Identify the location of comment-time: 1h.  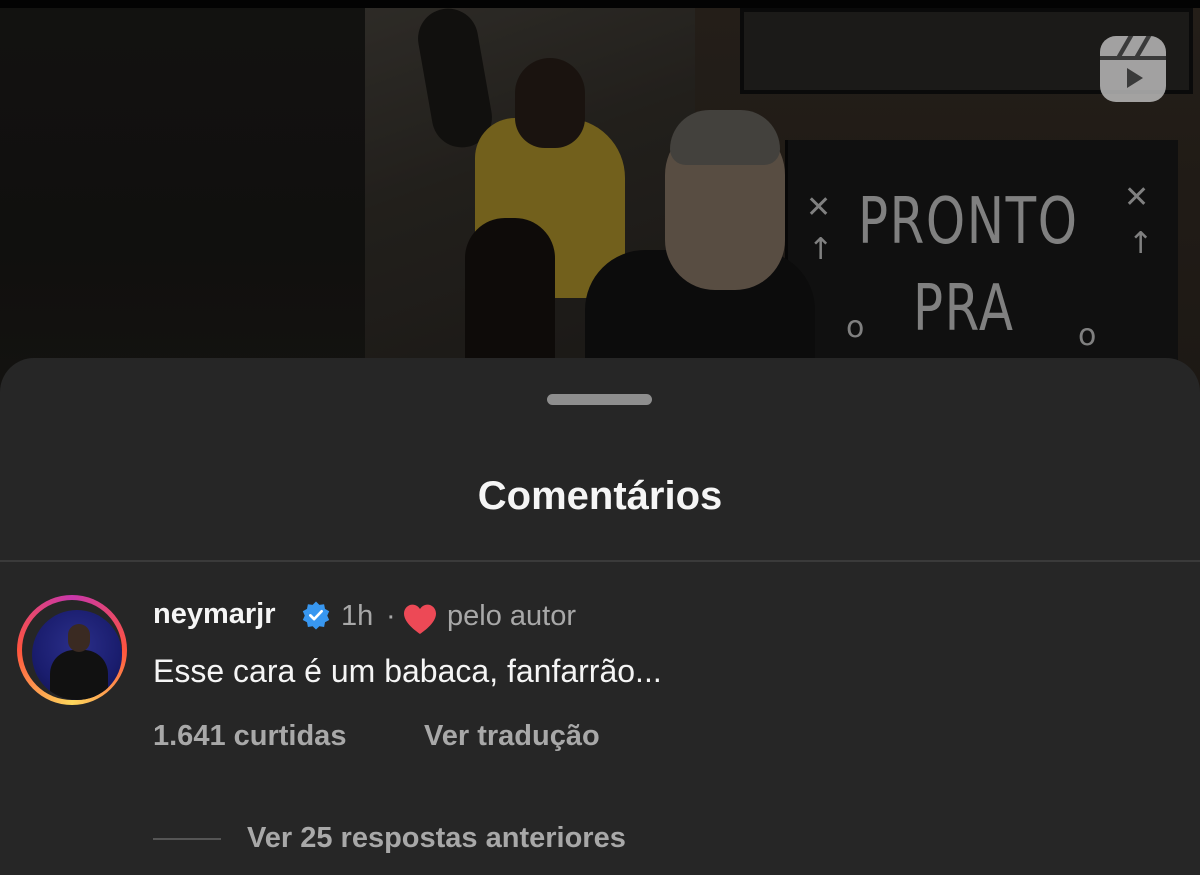
(357, 616).